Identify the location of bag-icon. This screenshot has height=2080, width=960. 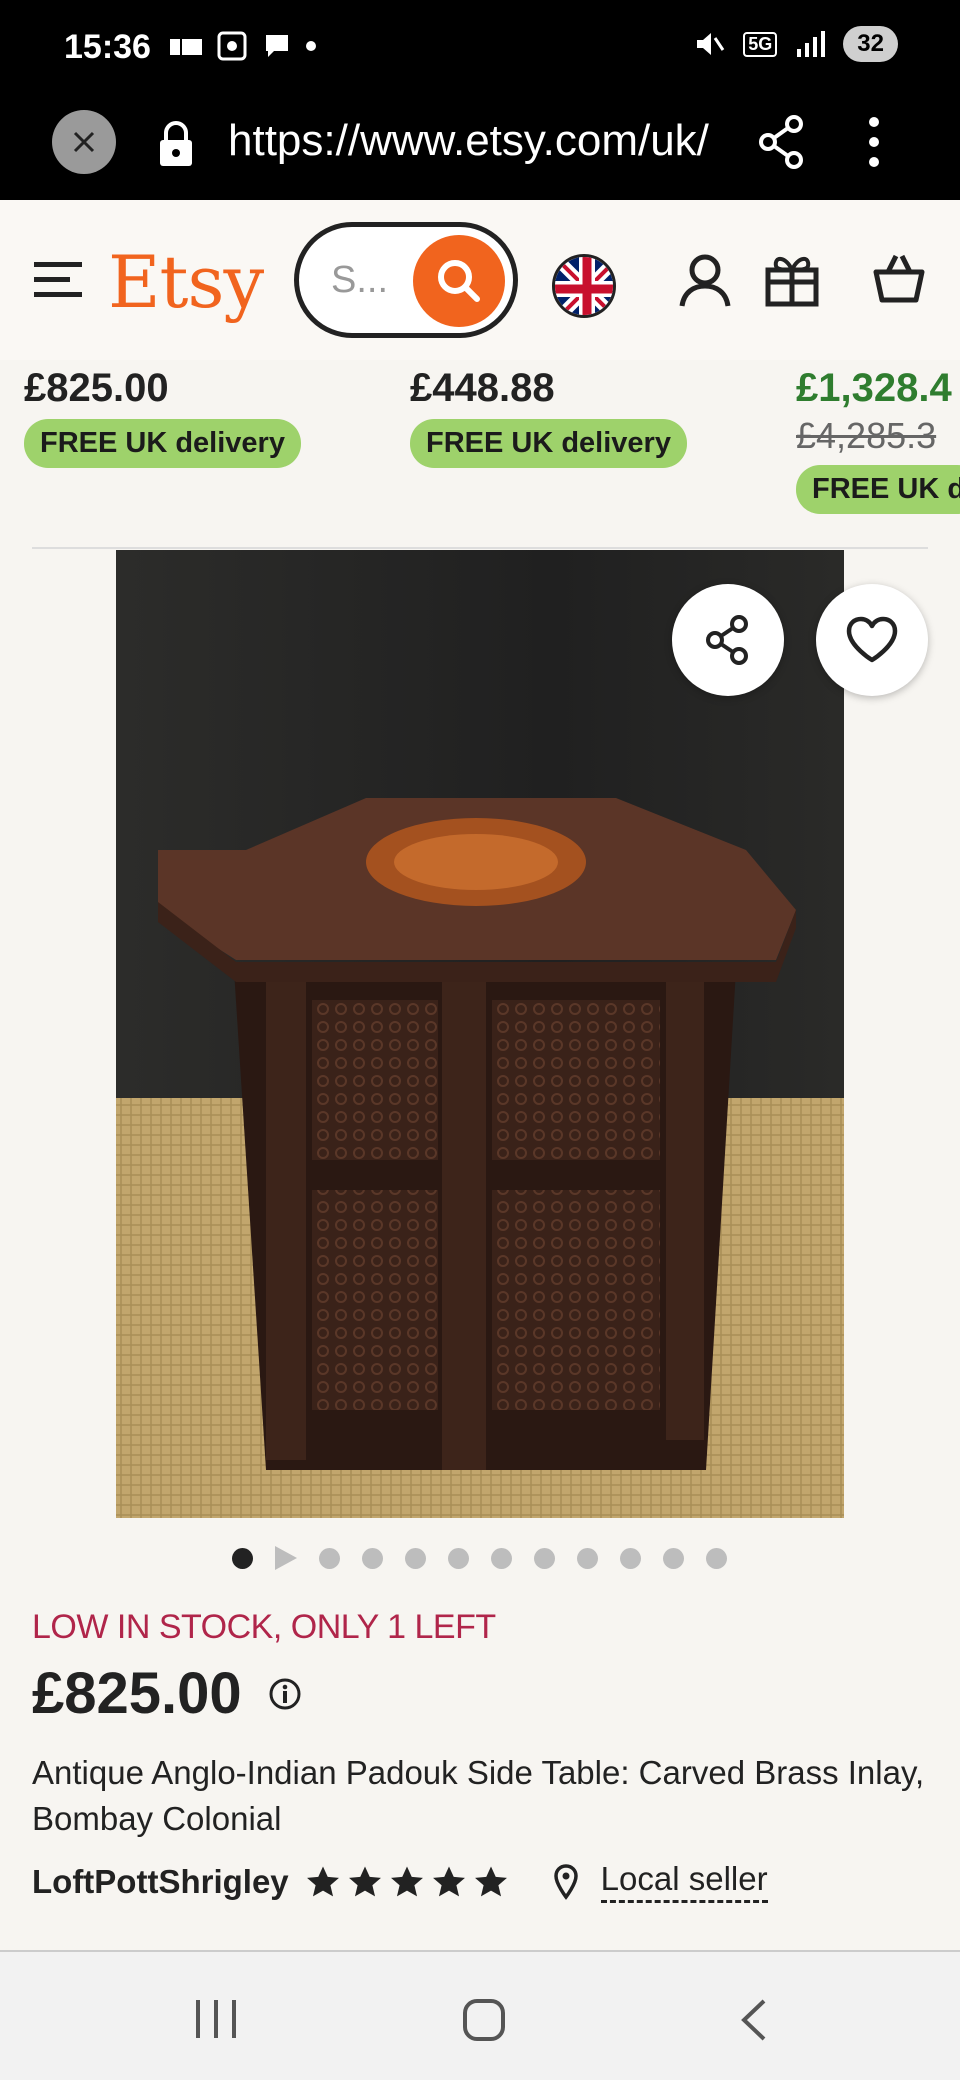
(899, 277).